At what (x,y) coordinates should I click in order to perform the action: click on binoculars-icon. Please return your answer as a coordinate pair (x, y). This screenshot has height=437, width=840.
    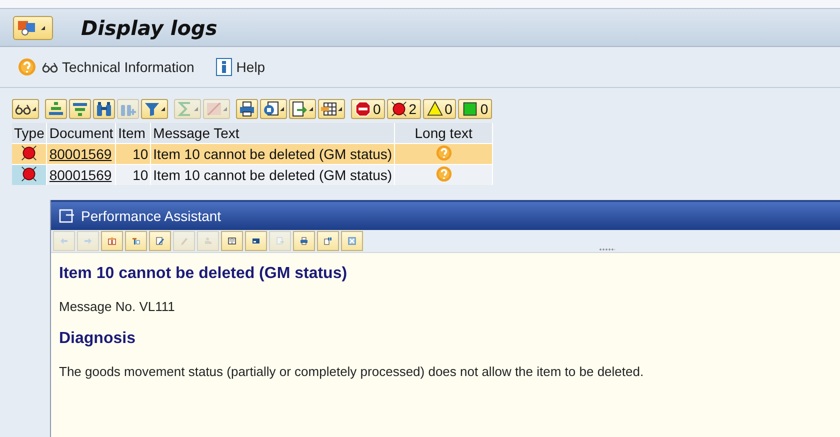
    Looking at the image, I should click on (104, 109).